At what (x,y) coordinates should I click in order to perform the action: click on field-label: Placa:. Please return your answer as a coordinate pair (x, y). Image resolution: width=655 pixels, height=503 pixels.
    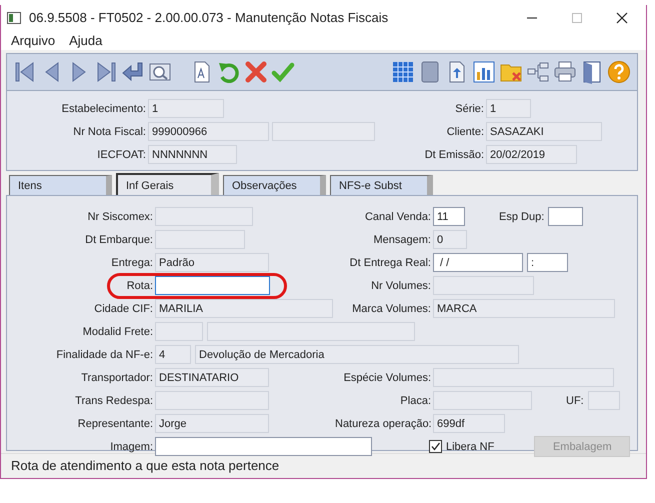
    Looking at the image, I should click on (415, 400).